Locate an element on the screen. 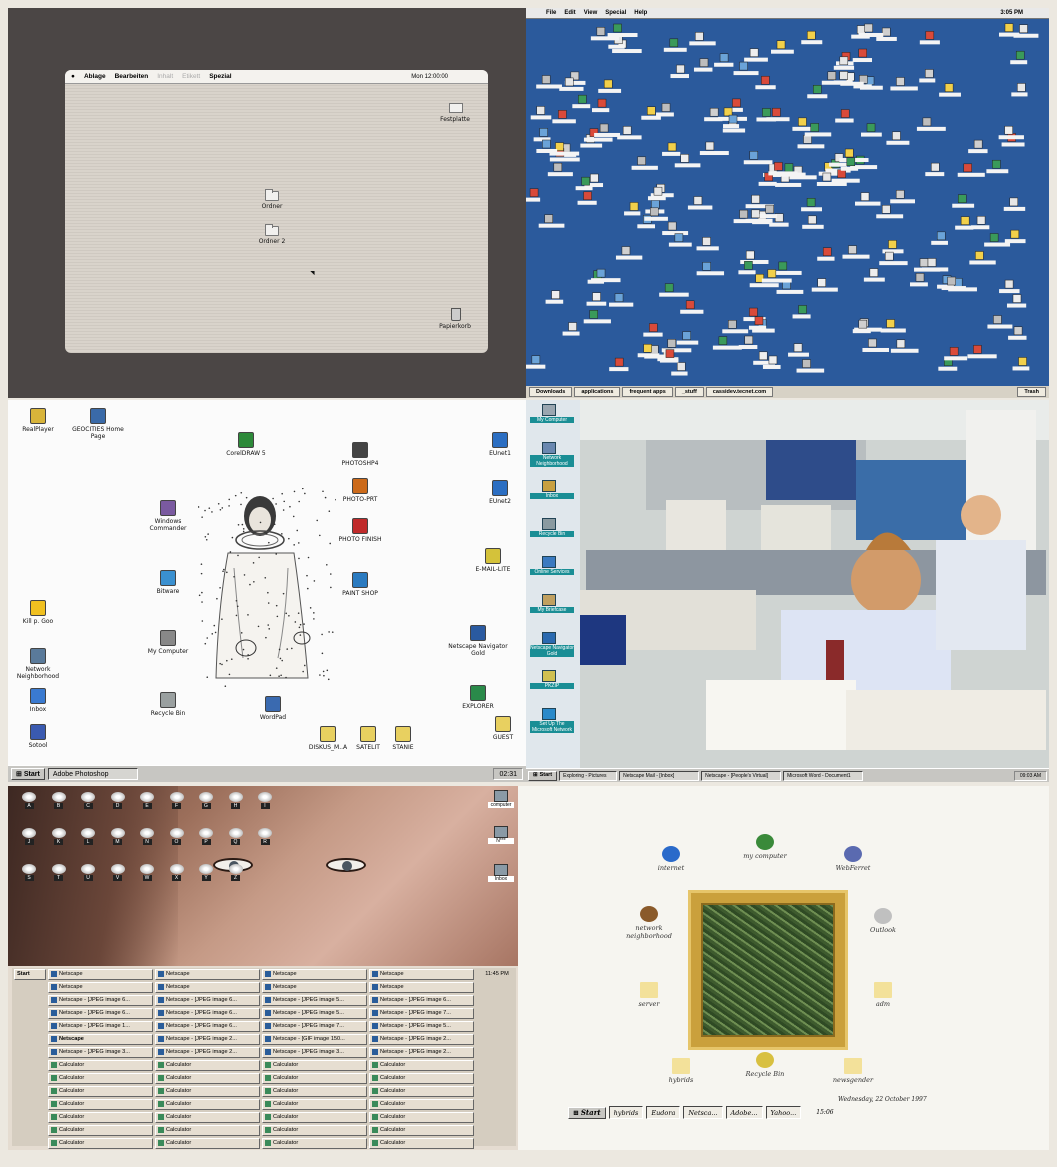 The width and height of the screenshot is (1057, 1167). desktop-icon-photo-prt: PHOTO-PRT is located at coordinates (360, 490).